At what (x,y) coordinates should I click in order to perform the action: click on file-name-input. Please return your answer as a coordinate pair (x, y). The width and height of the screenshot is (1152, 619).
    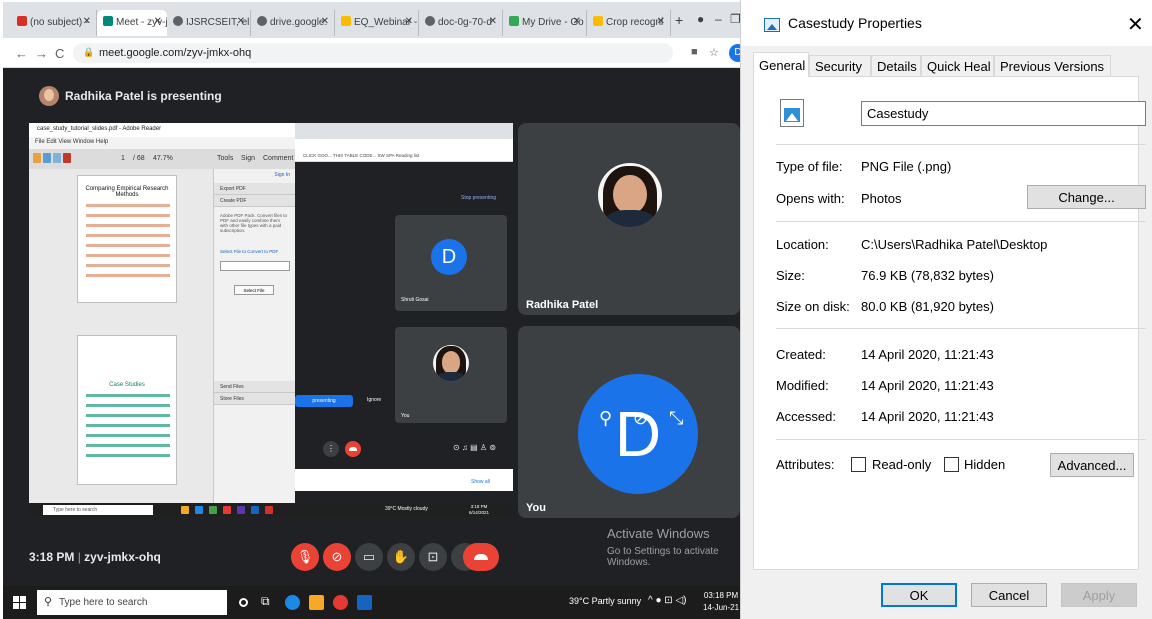
    Looking at the image, I should click on (1003, 113).